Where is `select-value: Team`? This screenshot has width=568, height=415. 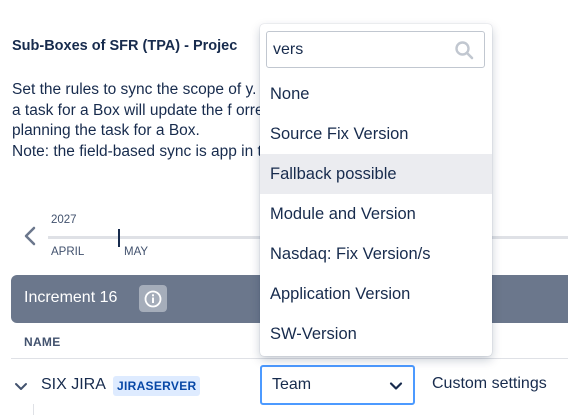 select-value: Team is located at coordinates (292, 384).